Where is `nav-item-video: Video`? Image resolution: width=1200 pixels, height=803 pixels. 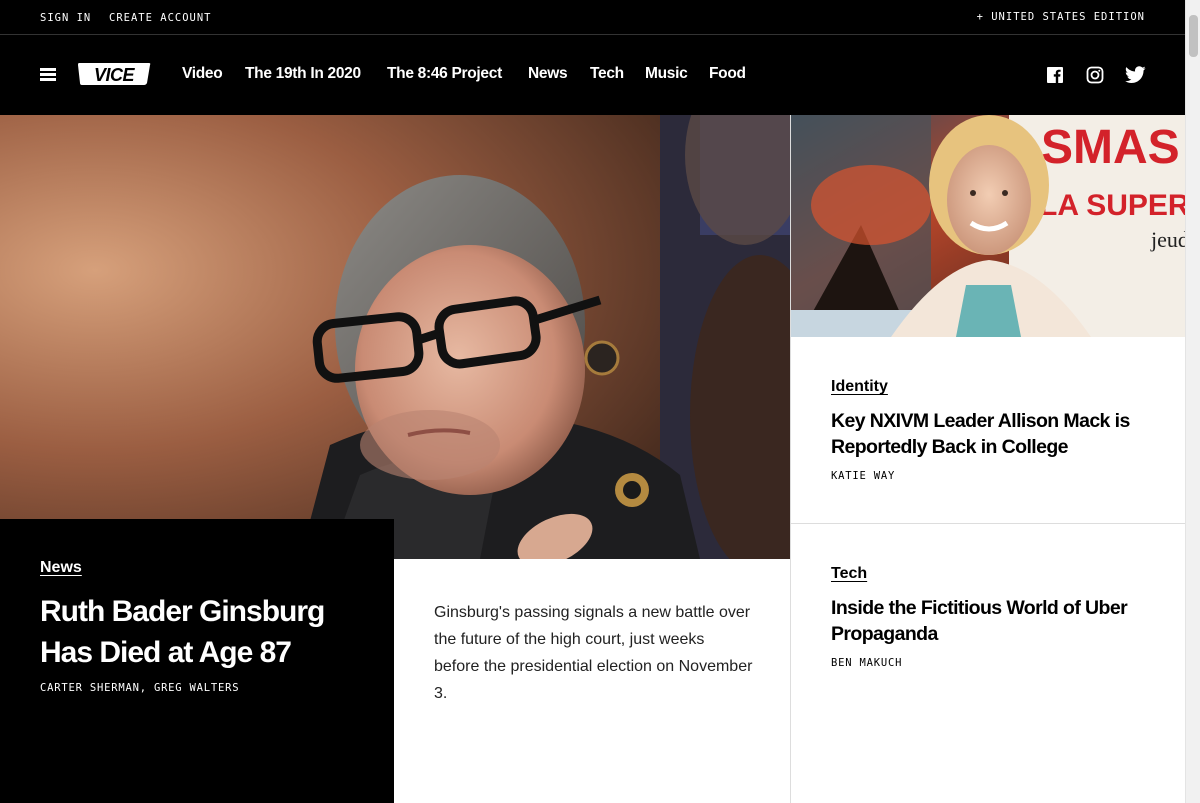
nav-item-video: Video is located at coordinates (202, 74).